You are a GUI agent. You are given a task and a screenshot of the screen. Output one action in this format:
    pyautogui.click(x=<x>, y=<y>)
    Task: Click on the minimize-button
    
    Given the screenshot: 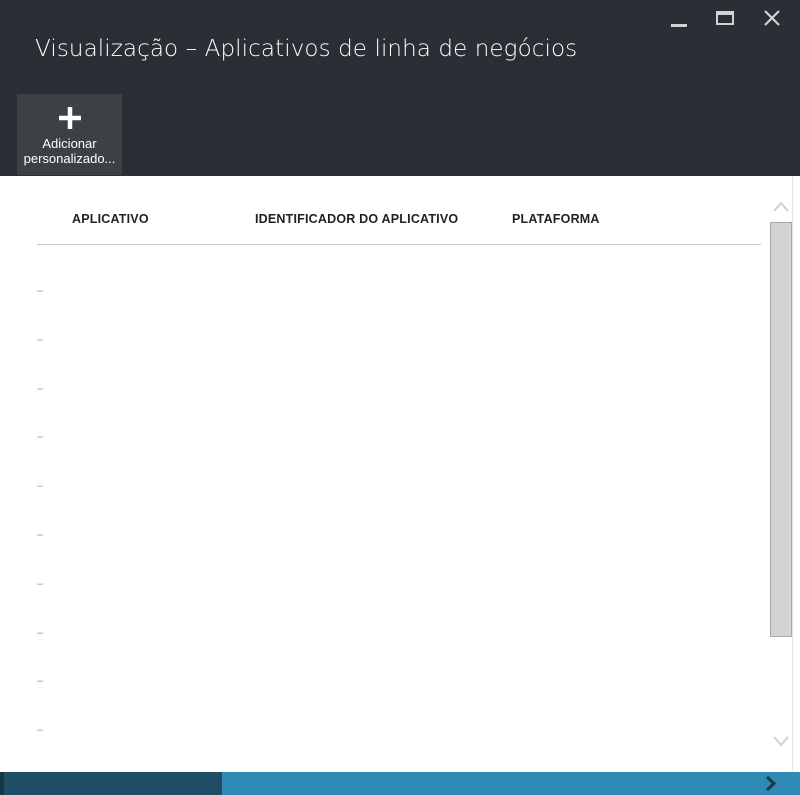 What is the action you would take?
    pyautogui.click(x=679, y=18)
    